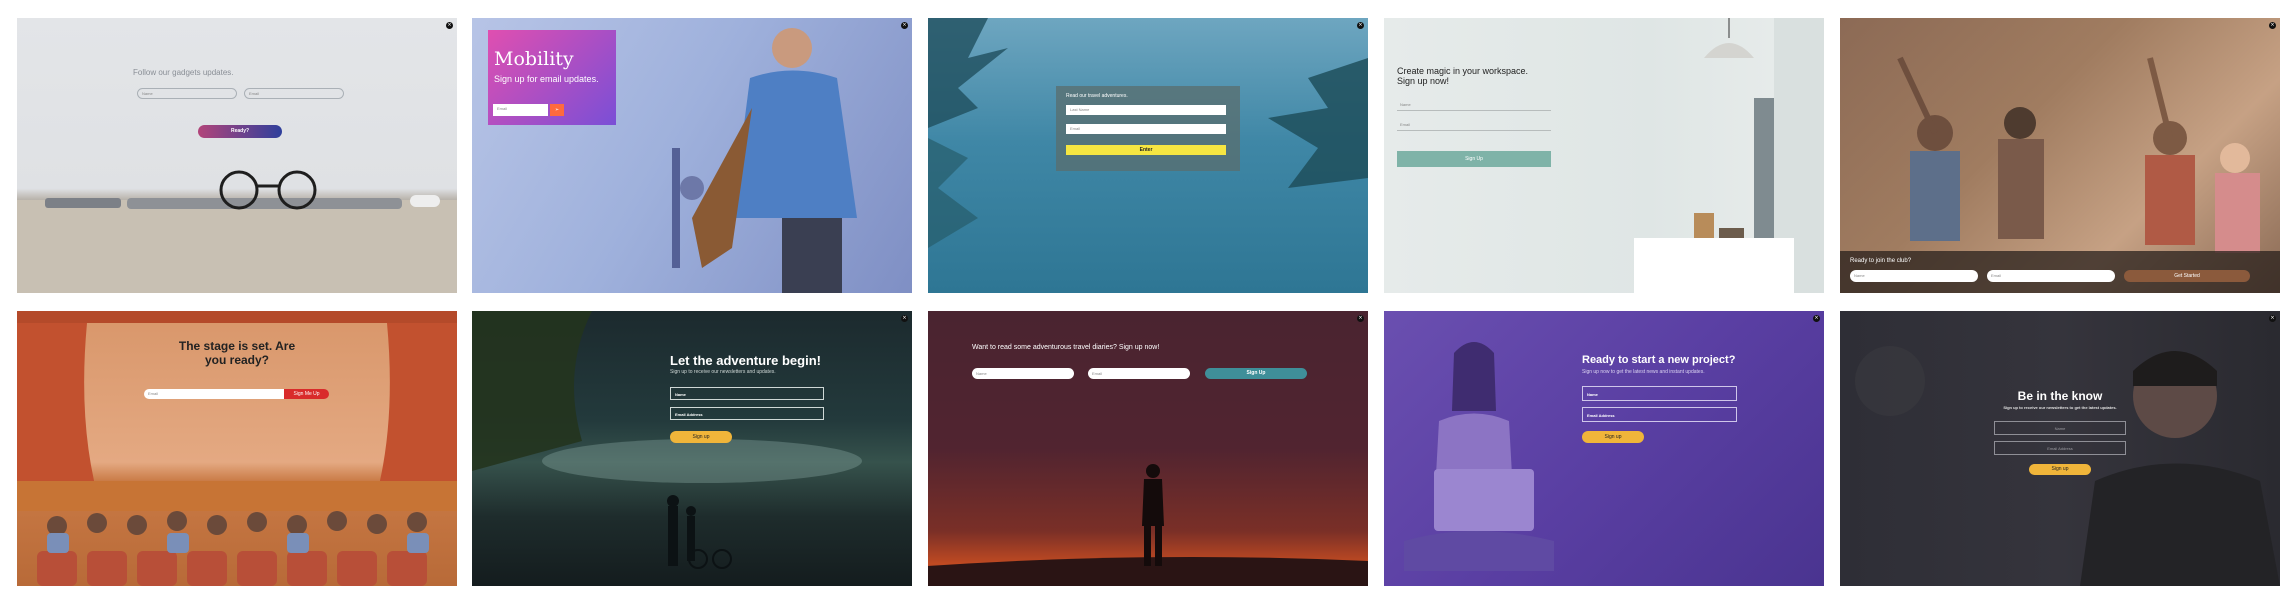  What do you see at coordinates (240, 131) in the screenshot?
I see `ready-button: Ready?` at bounding box center [240, 131].